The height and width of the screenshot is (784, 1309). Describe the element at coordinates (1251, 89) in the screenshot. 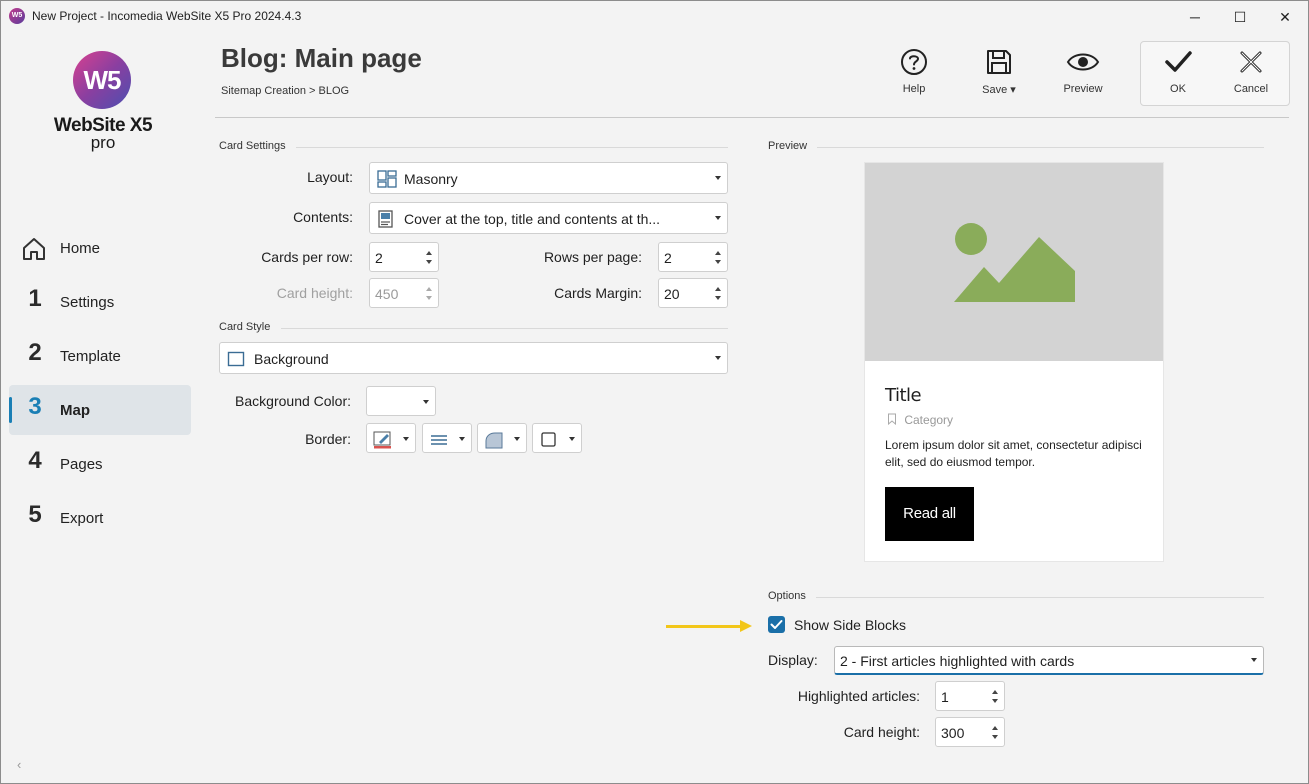

I see `cancel-label: Cancel` at that location.